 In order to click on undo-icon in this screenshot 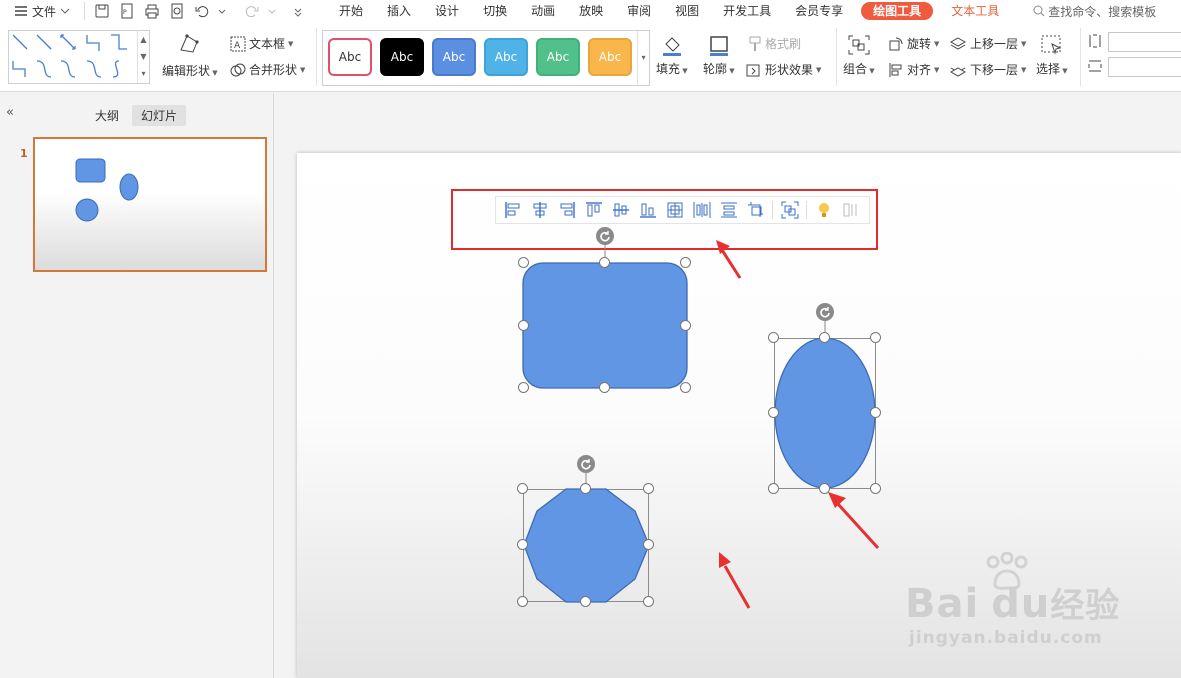, I will do `click(202, 11)`.